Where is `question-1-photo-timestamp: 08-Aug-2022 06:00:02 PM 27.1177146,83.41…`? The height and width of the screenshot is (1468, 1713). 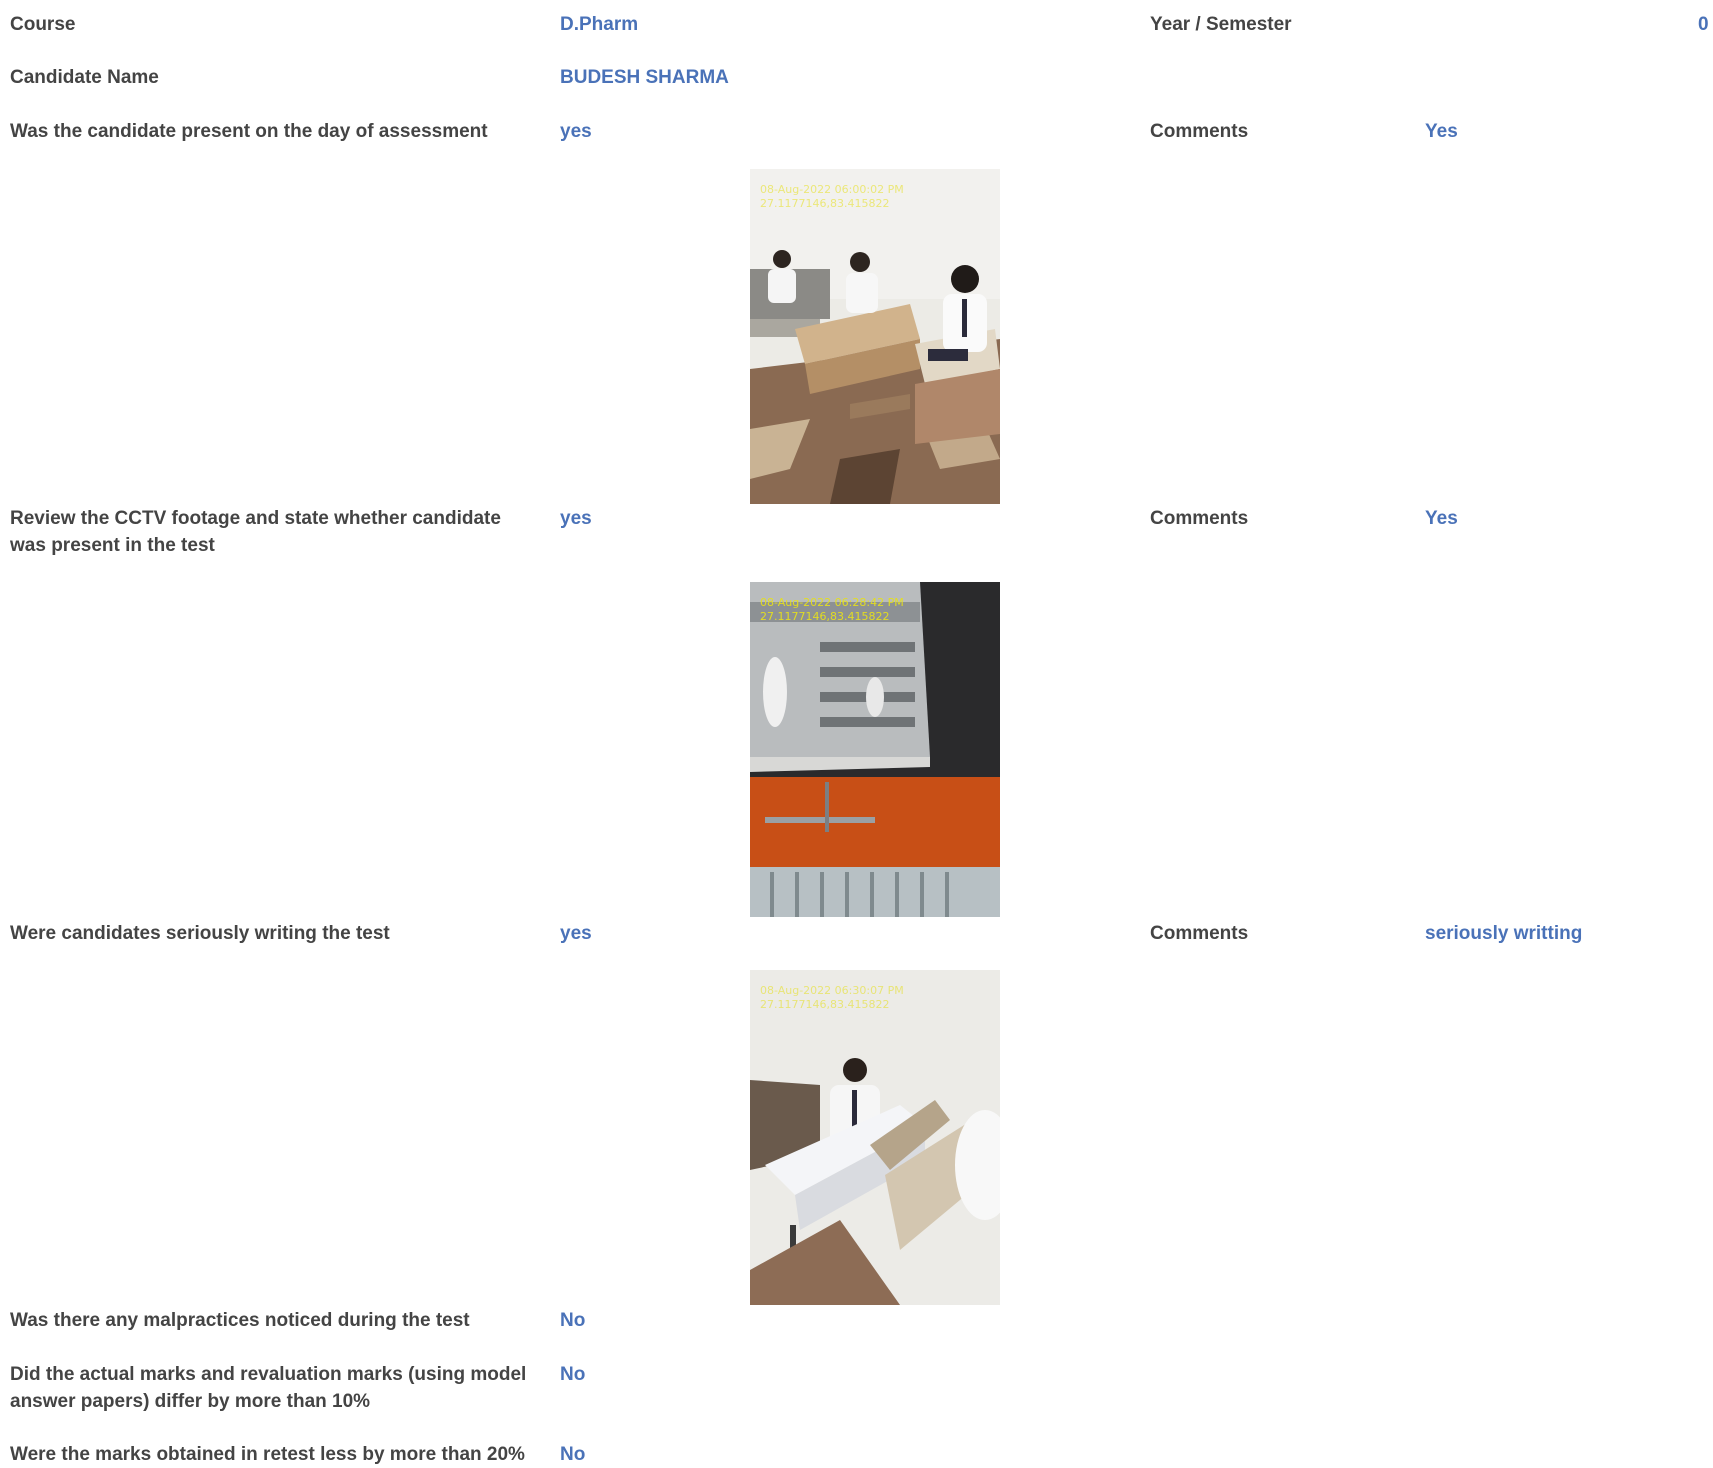
question-1-photo-timestamp: 08-Aug-2022 06:00:02 PM 27.1177146,83.41… is located at coordinates (832, 196).